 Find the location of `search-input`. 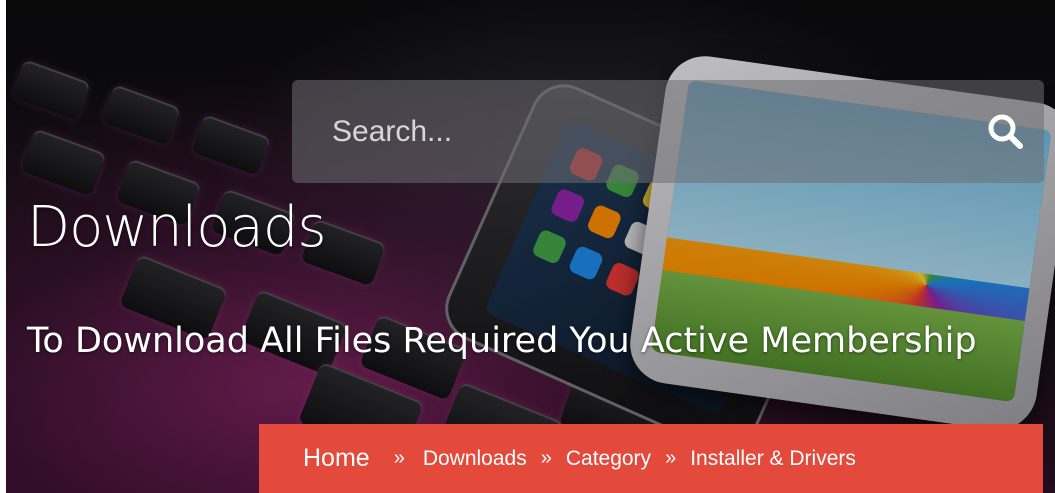

search-input is located at coordinates (632, 132).